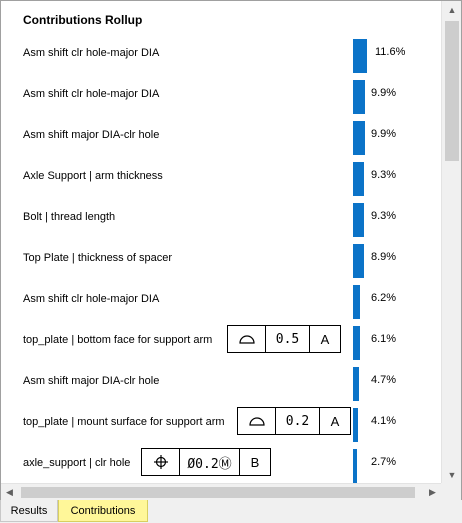 The width and height of the screenshot is (462, 523). What do you see at coordinates (298, 421) in the screenshot?
I see `tolerance-value: 0.2` at bounding box center [298, 421].